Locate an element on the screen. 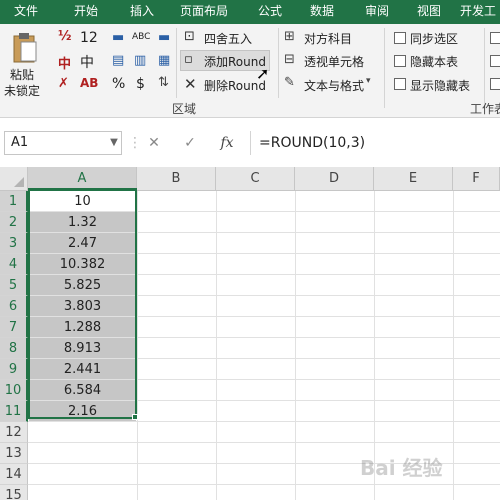 The width and height of the screenshot is (500, 500). column-header-c: C is located at coordinates (255, 179).